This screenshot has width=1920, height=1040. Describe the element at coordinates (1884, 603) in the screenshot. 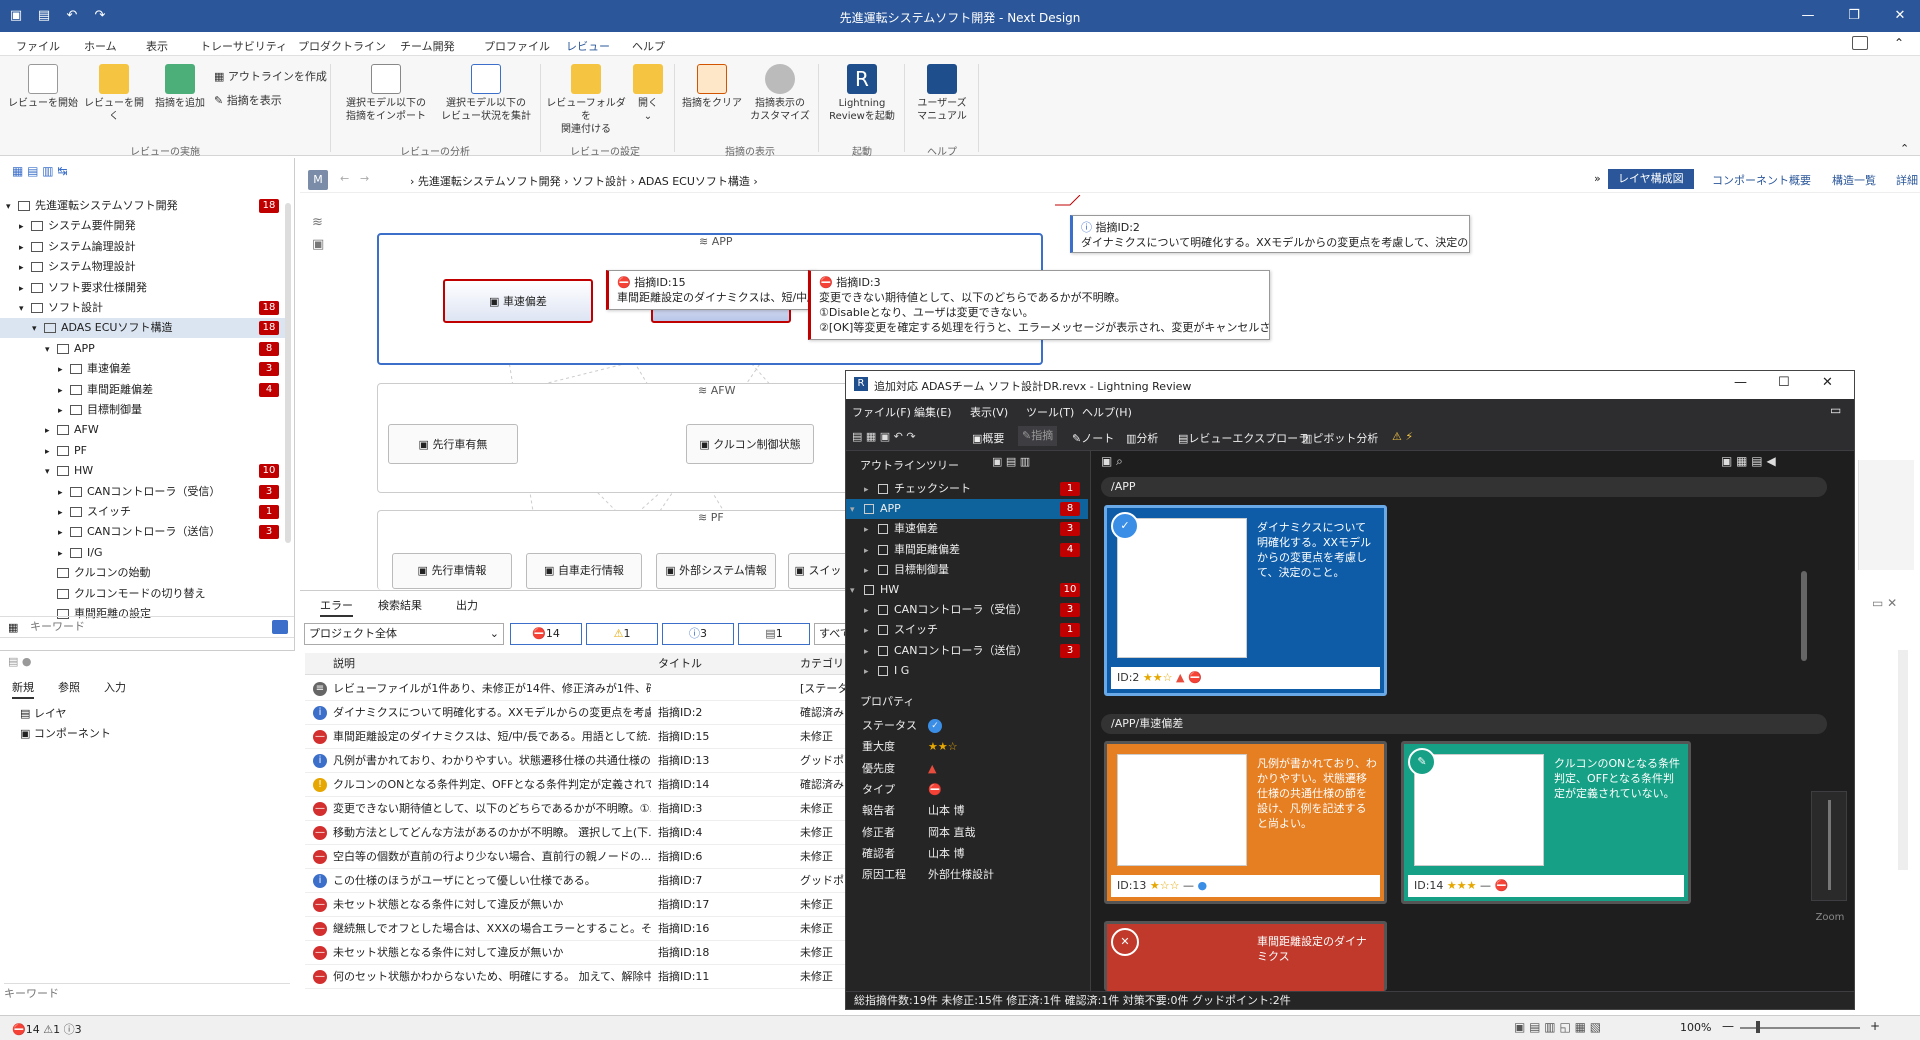

I see `panel-float-icons: ▭ ✕` at that location.